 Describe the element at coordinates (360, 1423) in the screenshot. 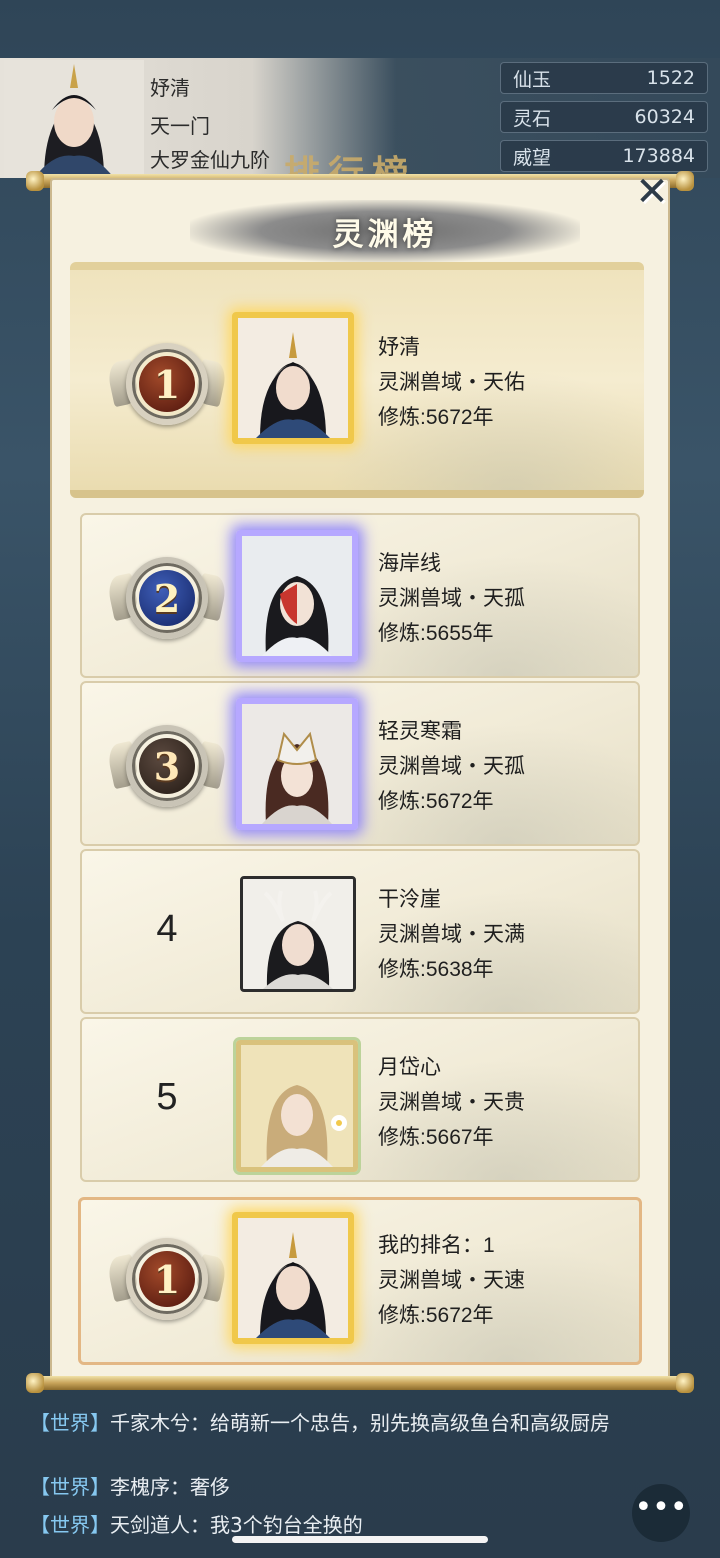

I see `chat-text: 千家木兮：给萌新一个忠告，别先换高级鱼台和高级厨房` at that location.